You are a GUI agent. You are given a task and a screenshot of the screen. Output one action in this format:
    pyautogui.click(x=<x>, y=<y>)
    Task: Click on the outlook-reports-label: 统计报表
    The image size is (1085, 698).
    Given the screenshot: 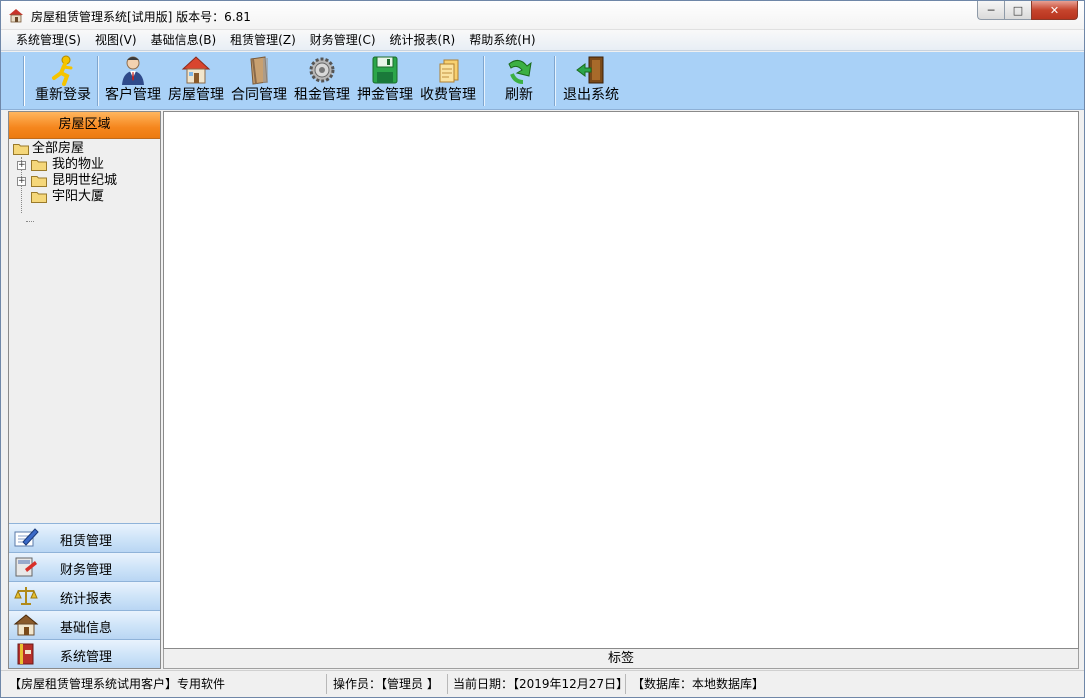 What is the action you would take?
    pyautogui.click(x=86, y=599)
    